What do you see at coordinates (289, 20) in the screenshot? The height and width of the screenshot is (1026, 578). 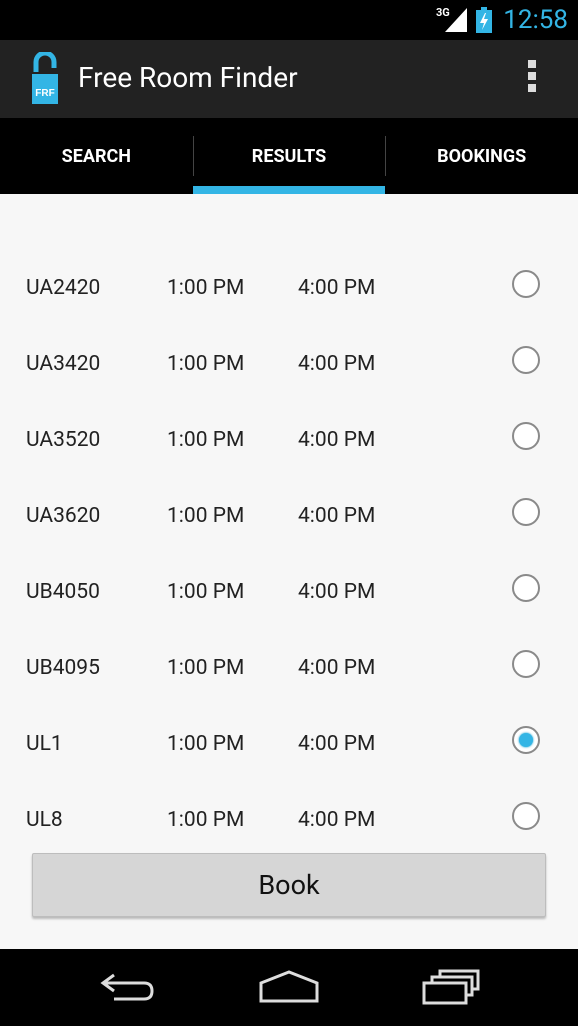 I see `status-bar: 3G 12:58` at bounding box center [289, 20].